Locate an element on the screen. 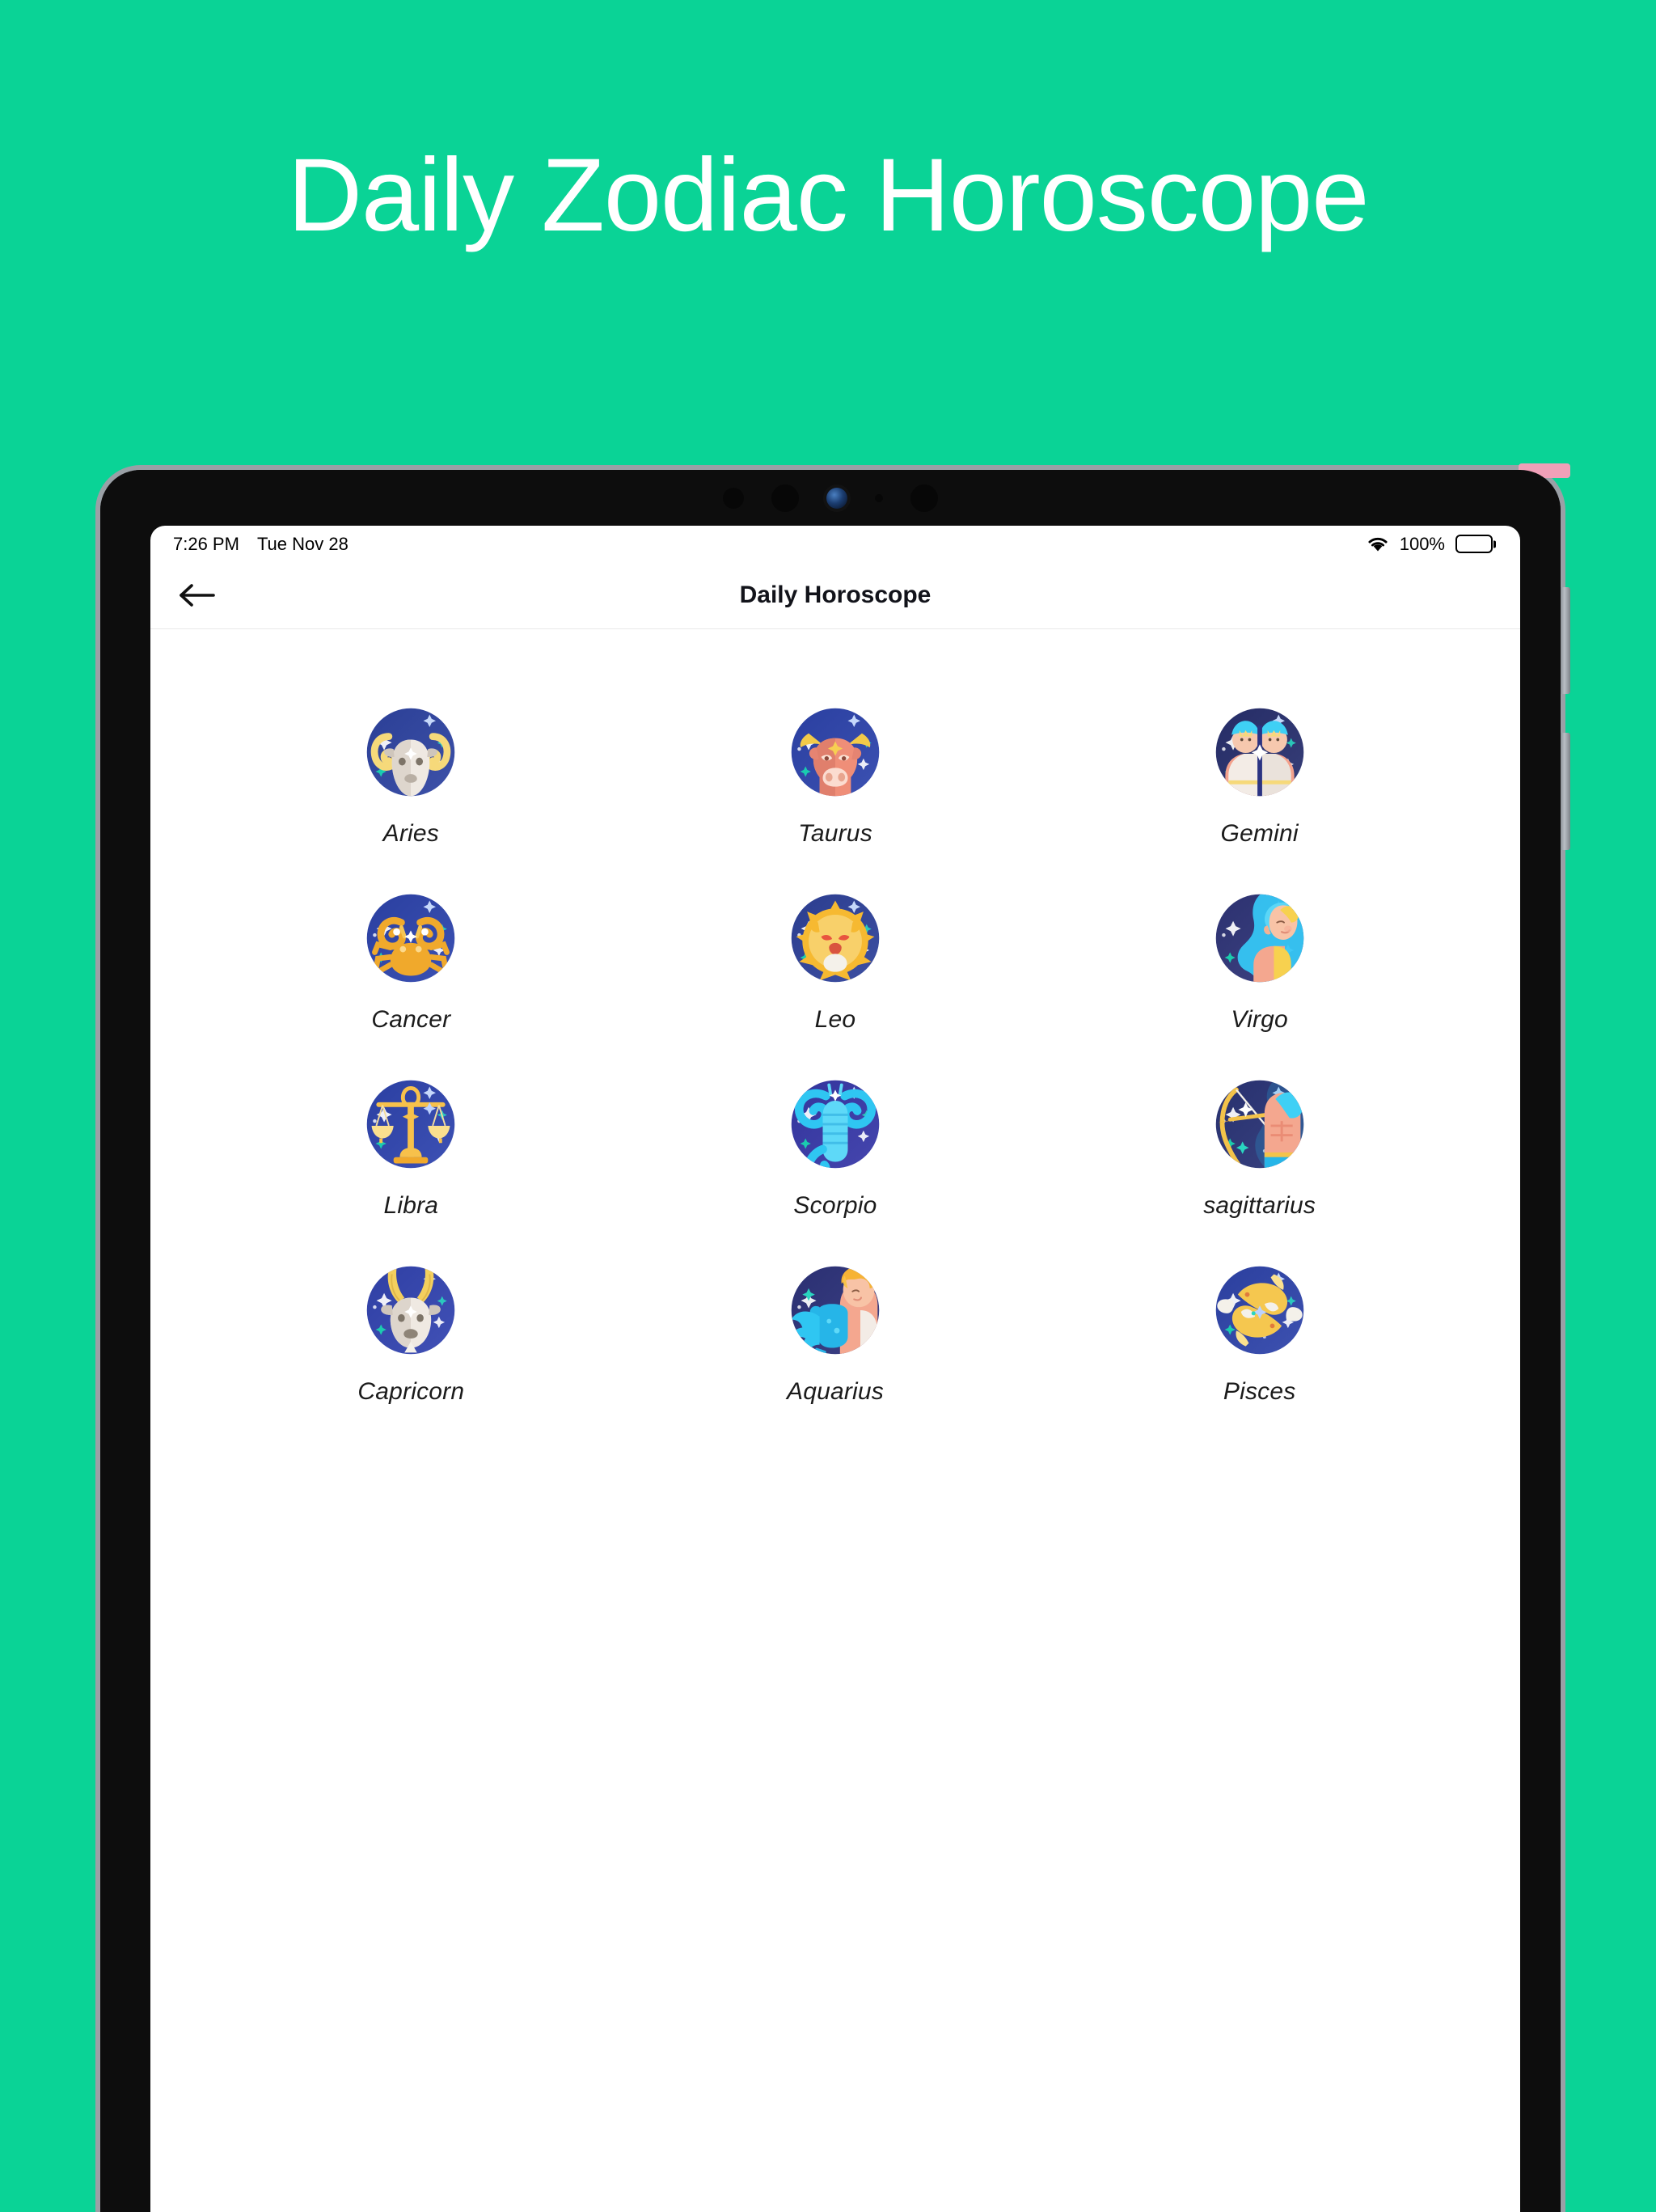  camera-bezel is located at coordinates (830, 498).